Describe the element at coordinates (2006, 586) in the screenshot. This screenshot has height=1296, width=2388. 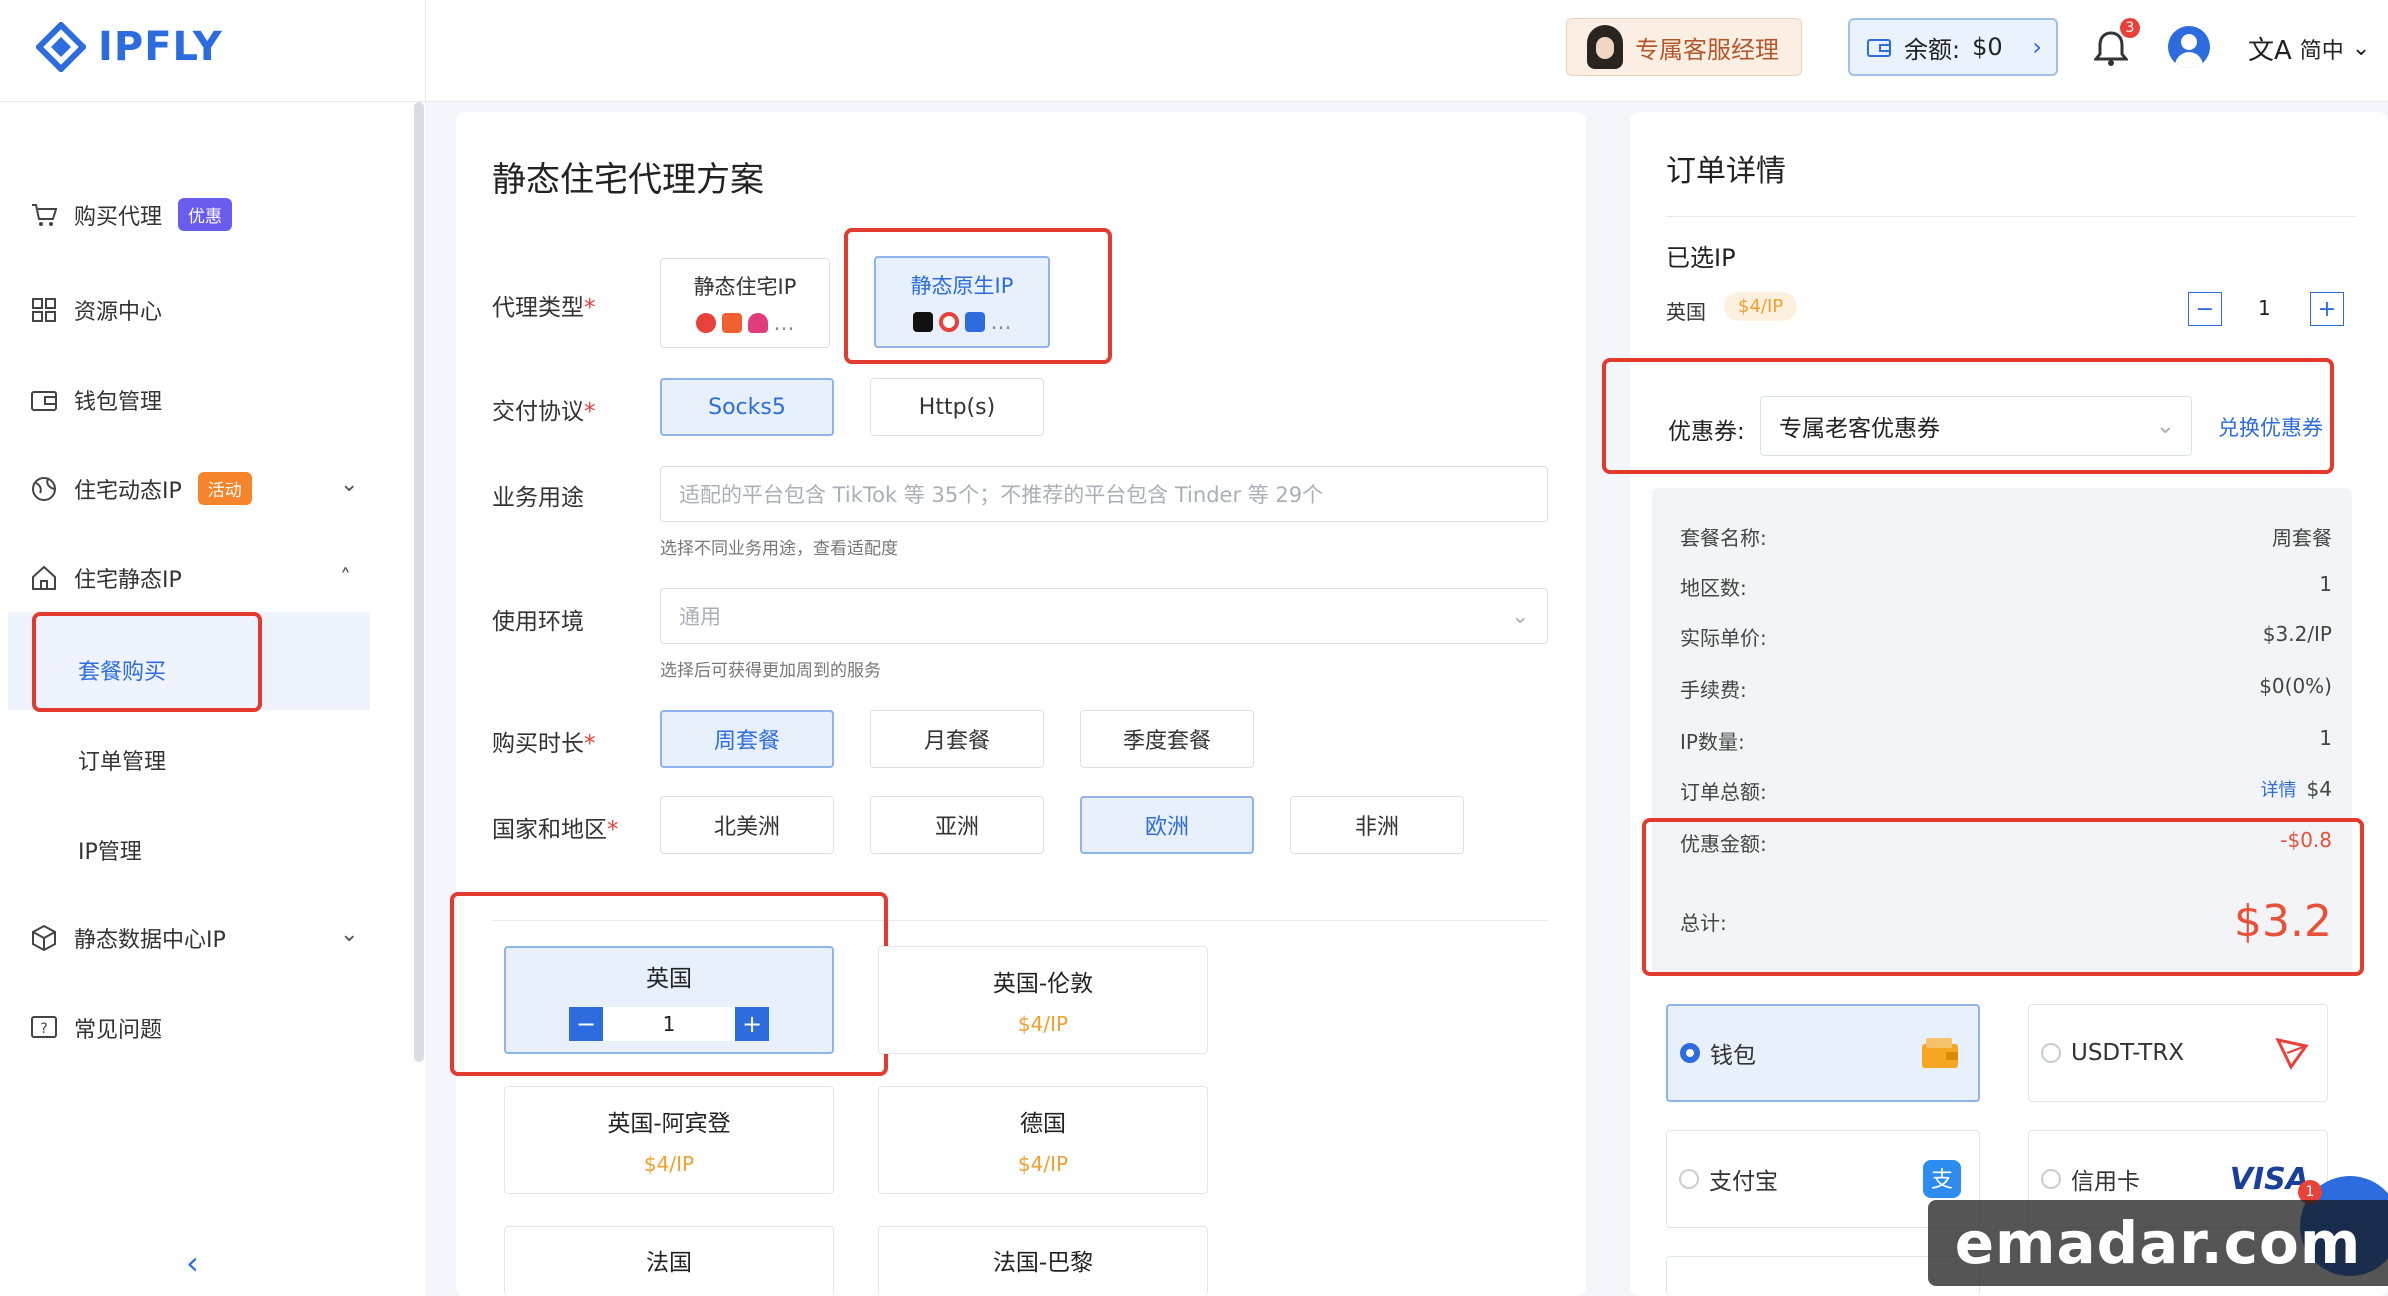
I see `summary-row: 地区数: 1` at that location.